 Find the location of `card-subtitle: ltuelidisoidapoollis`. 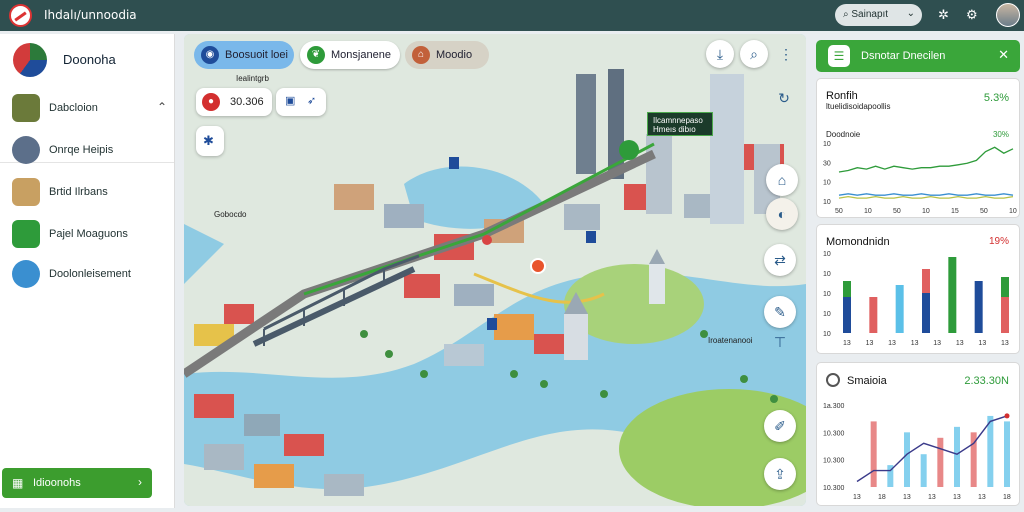

card-subtitle: ltuelidisoidapoollis is located at coordinates (858, 106).